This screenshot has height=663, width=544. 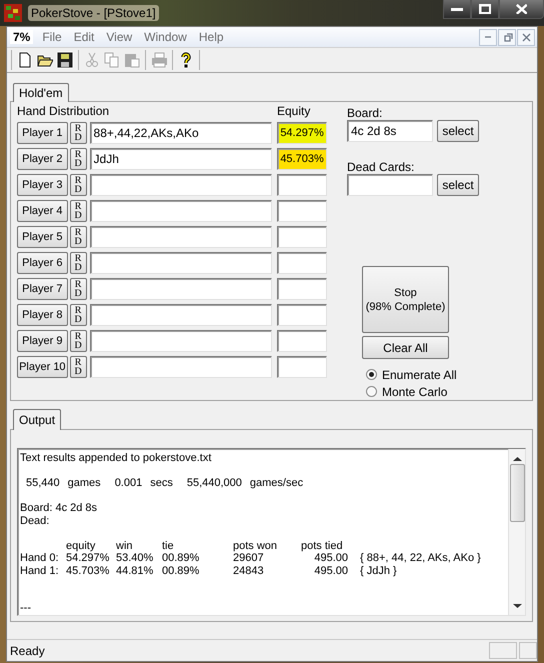 I want to click on board-field: 4c 2d 8s, so click(x=390, y=131).